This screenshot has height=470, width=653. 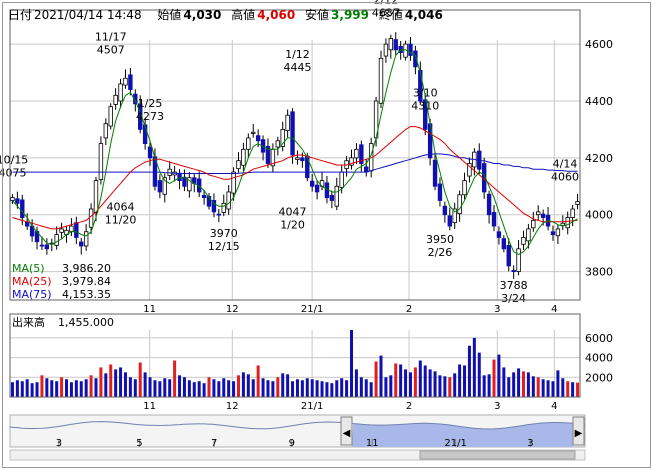 What do you see at coordinates (390, 15) in the screenshot?
I see `close-label: 終値` at bounding box center [390, 15].